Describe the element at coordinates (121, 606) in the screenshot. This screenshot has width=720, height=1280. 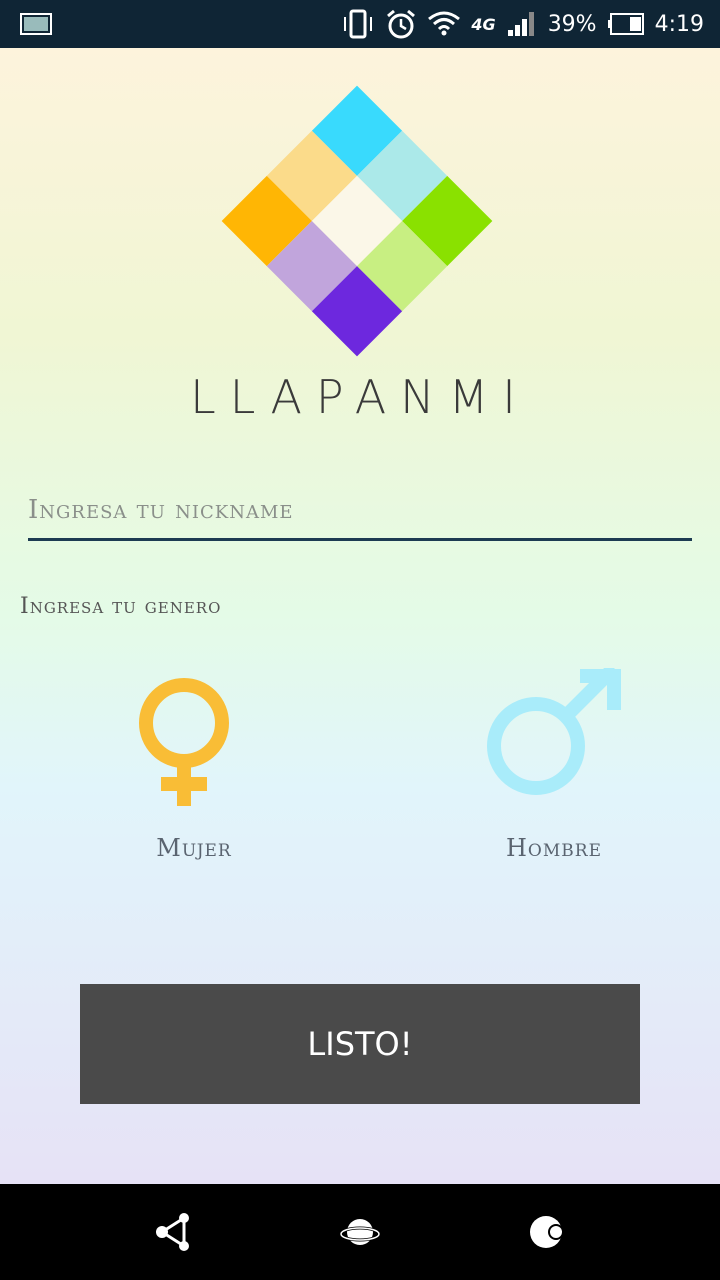
I see `gender-prompt: Ingresa tu genero` at that location.